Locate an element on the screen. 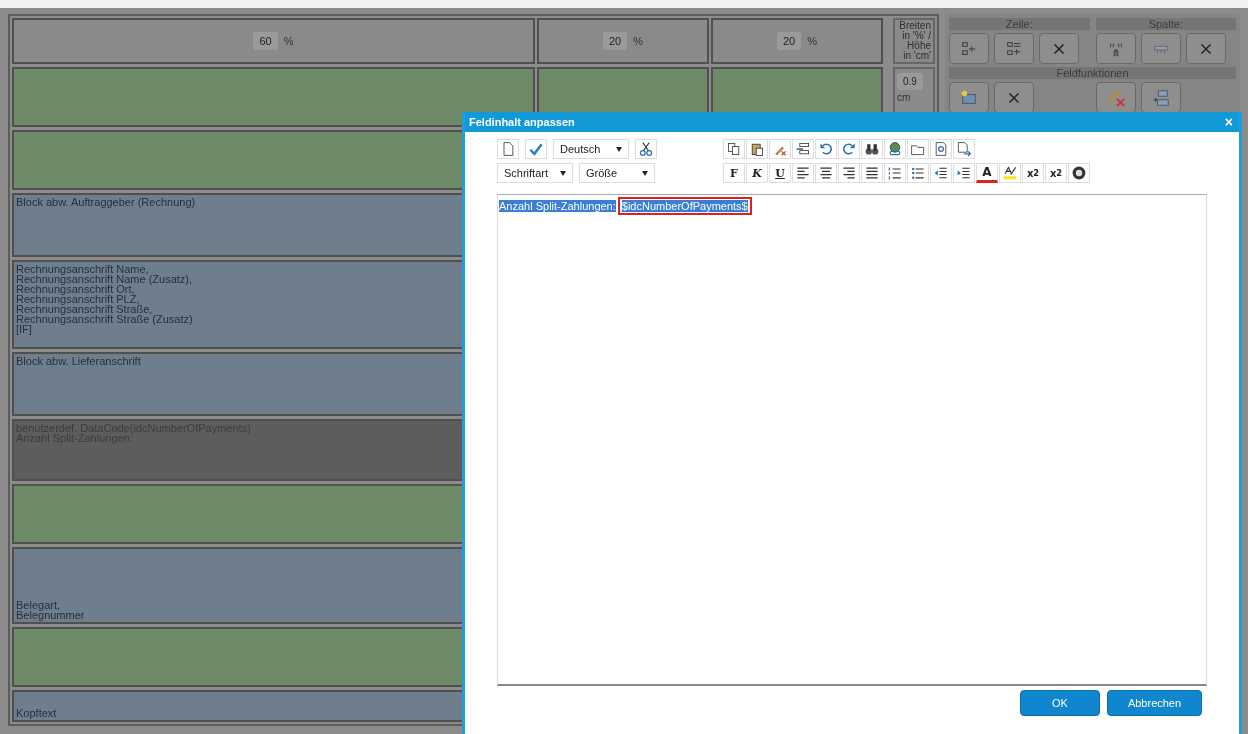 Image resolution: width=1248 pixels, height=734 pixels. field-text: Block abw. Auftraggeber (Rechnung) is located at coordinates (106, 202).